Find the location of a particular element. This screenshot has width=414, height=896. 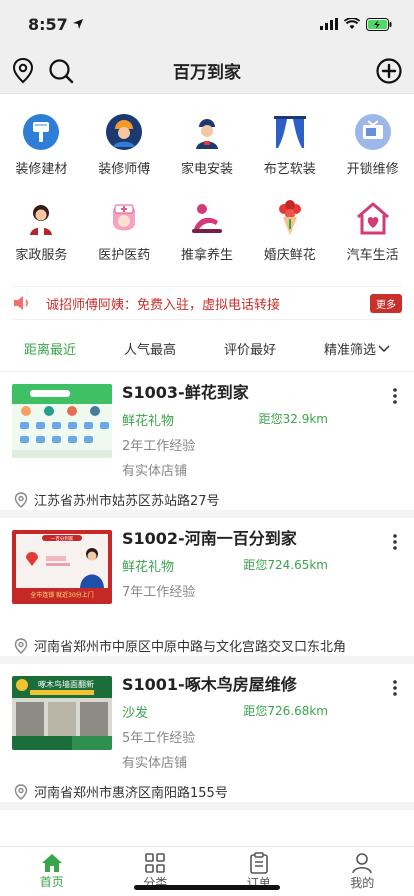

sort-label: 人气最高 is located at coordinates (149, 350).